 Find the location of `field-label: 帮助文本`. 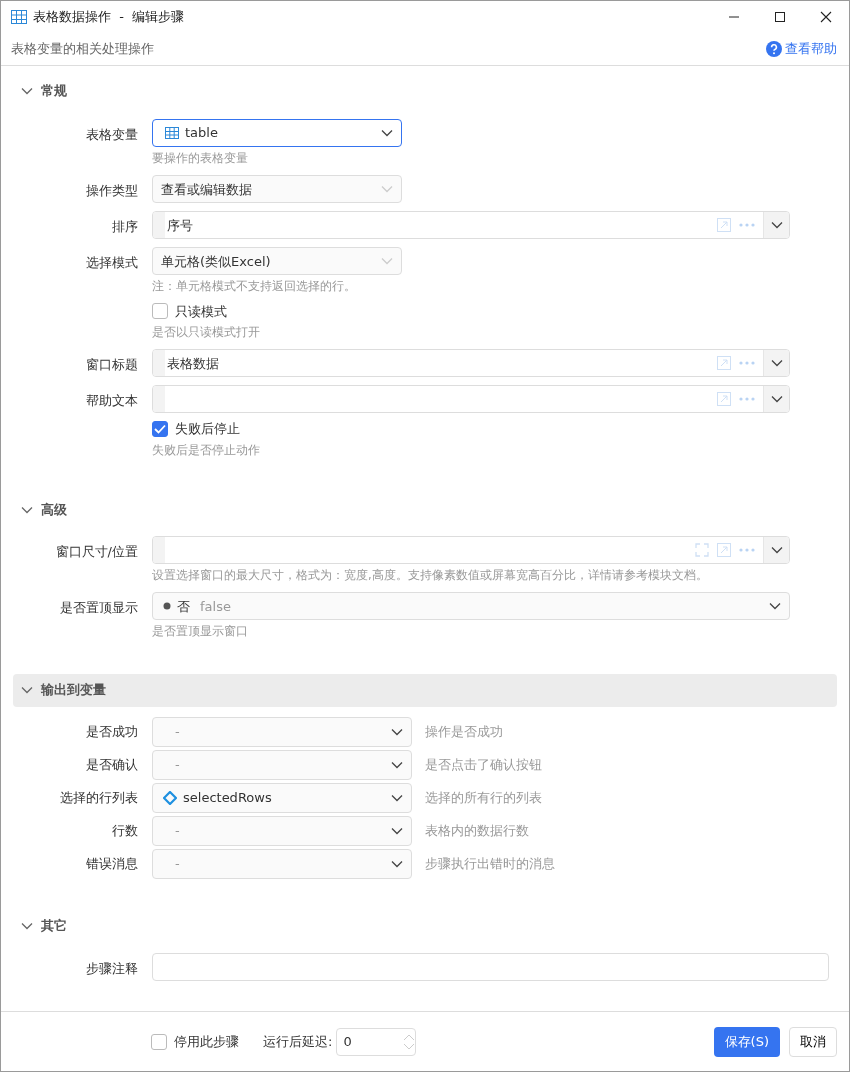

field-label: 帮助文本 is located at coordinates (111, 401).